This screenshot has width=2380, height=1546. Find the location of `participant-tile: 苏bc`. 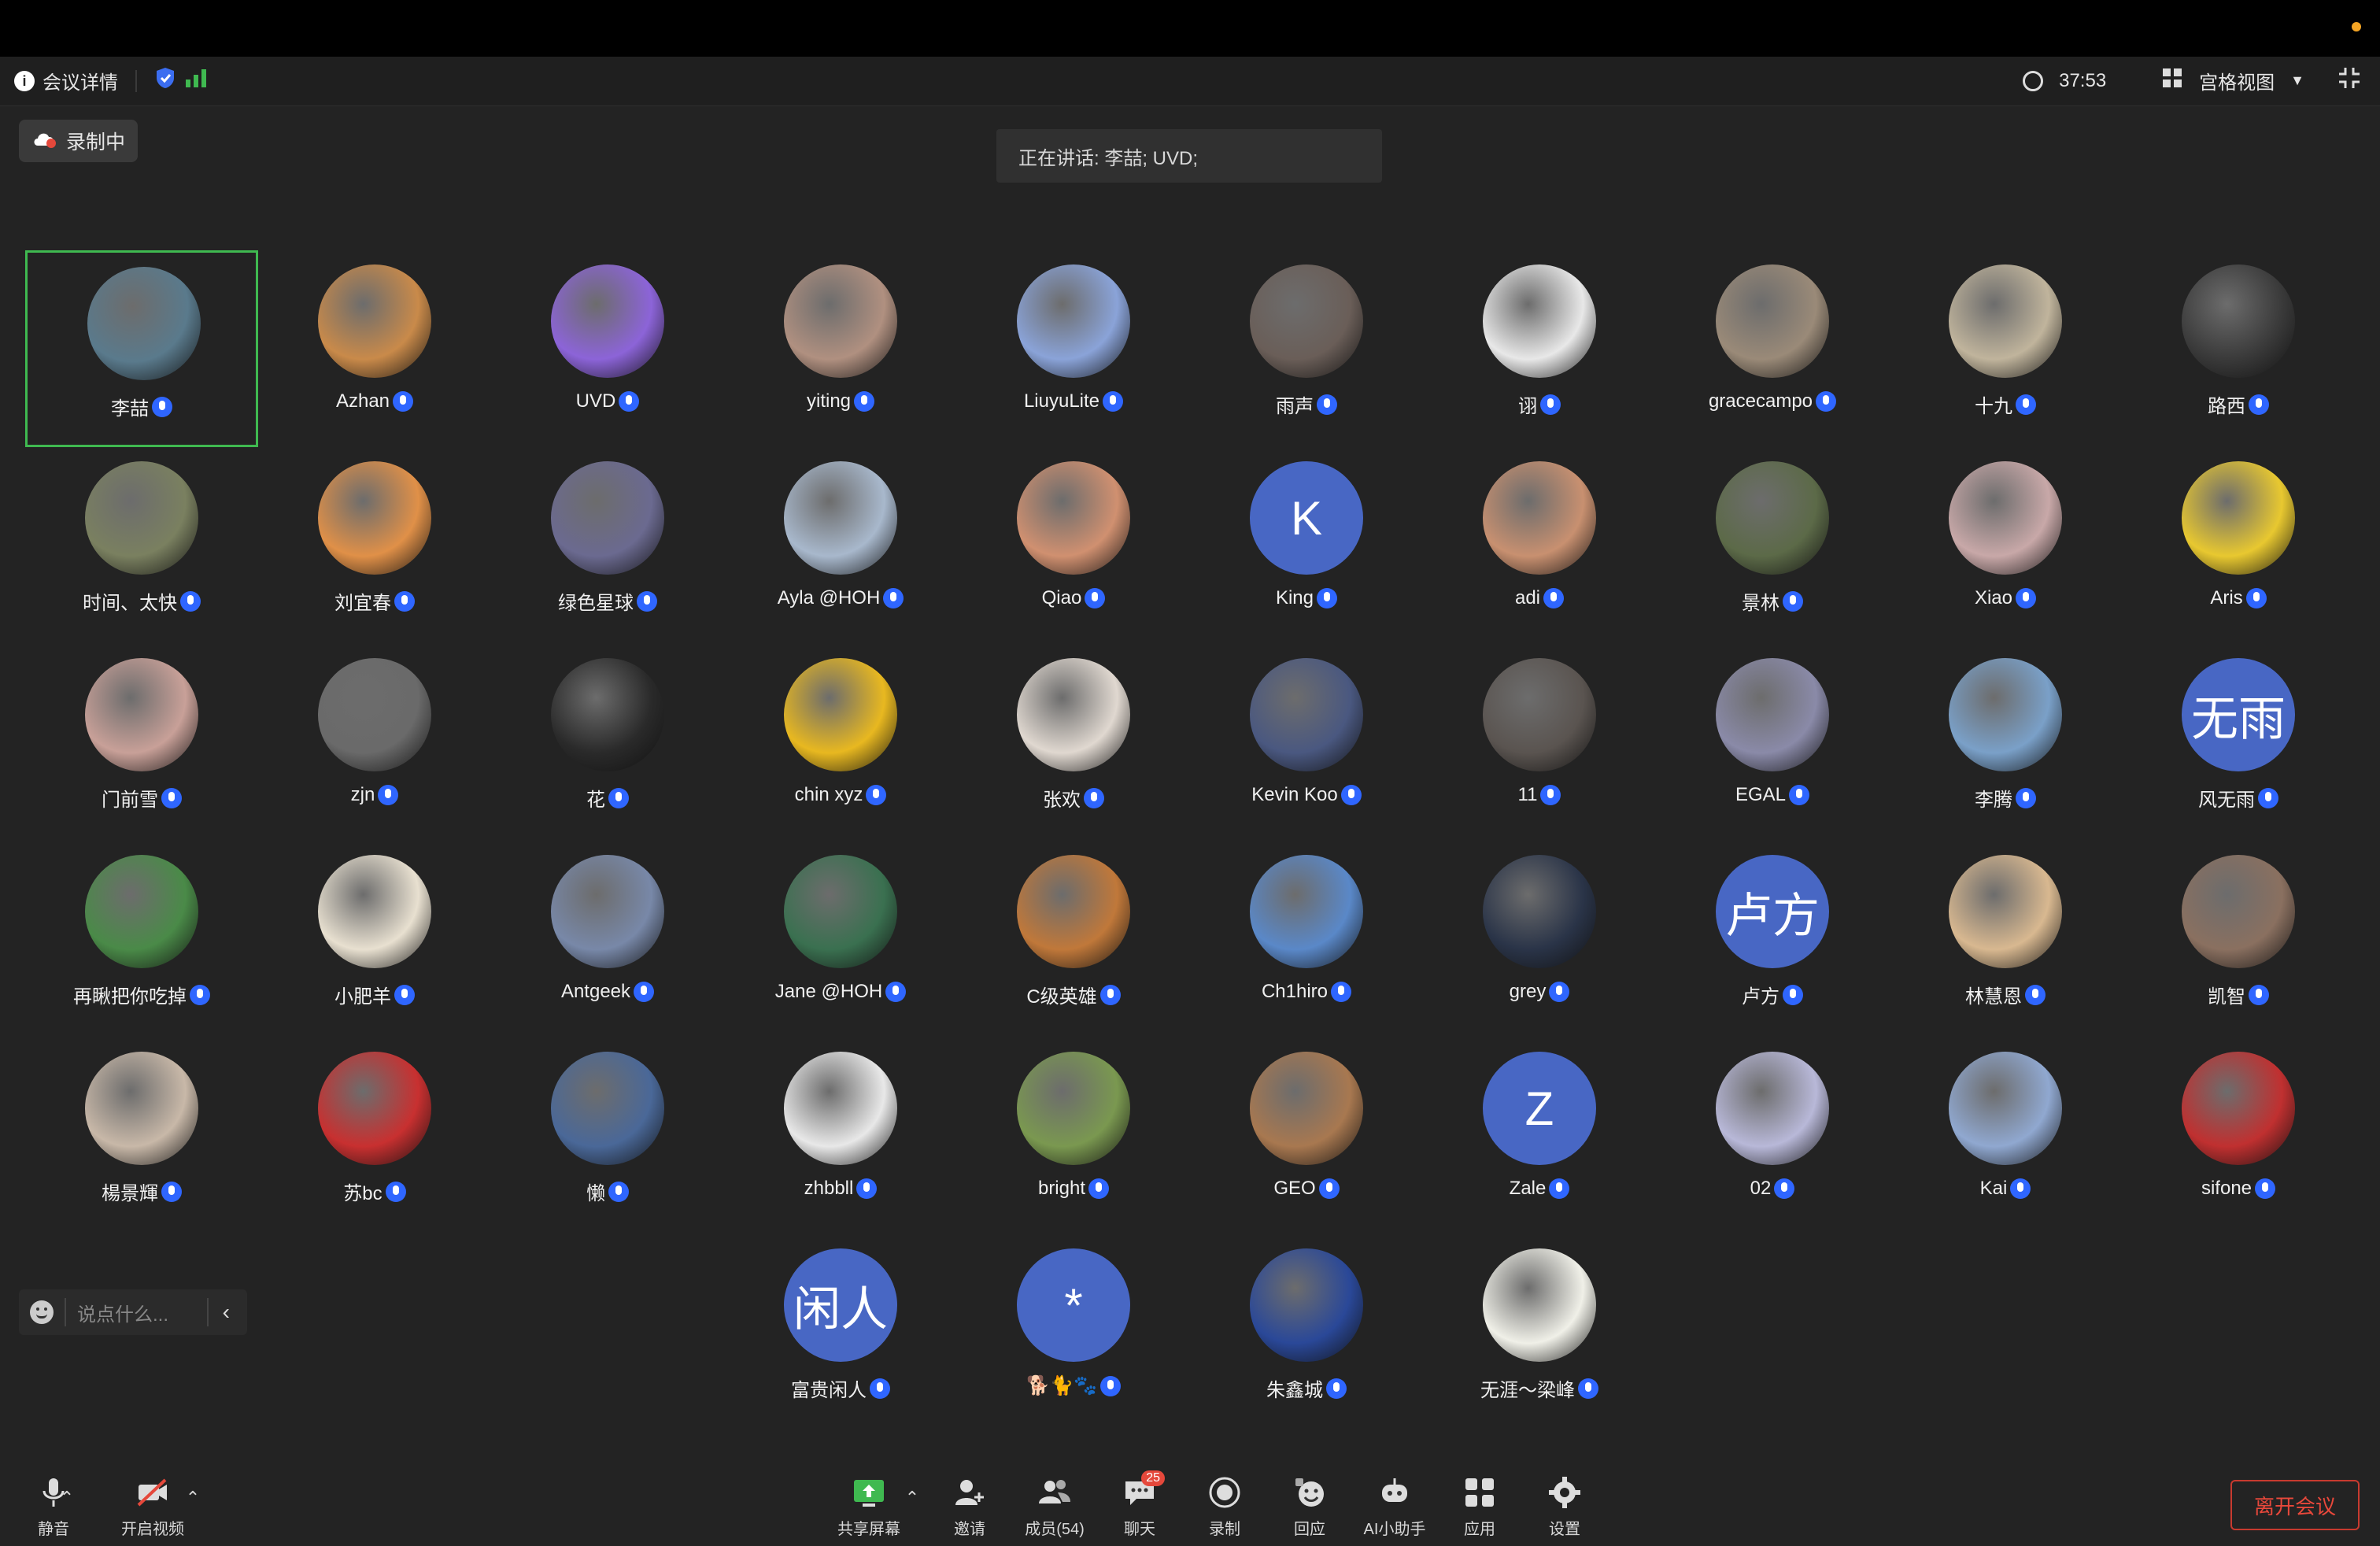

participant-tile: 苏bc is located at coordinates (374, 1135).